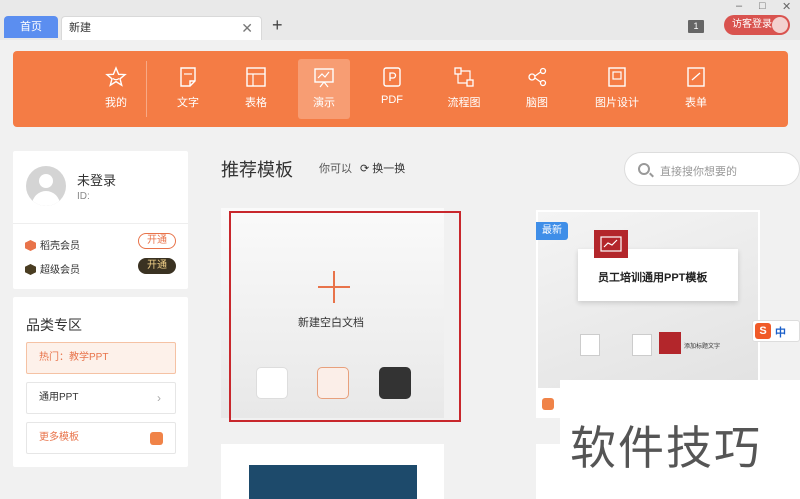 Image resolution: width=800 pixels, height=499 pixels. I want to click on watermark-text: 软件技巧, so click(666, 448).